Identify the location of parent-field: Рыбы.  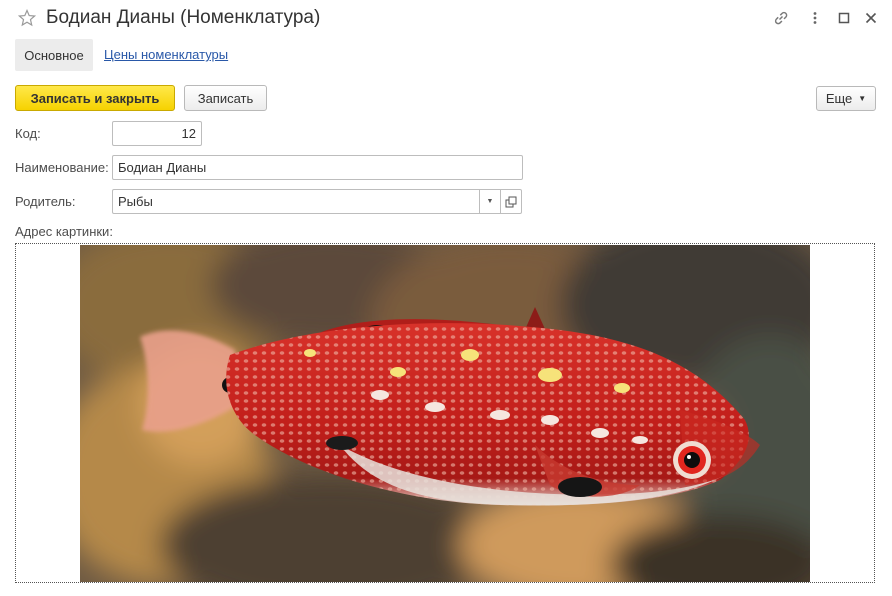
(296, 201).